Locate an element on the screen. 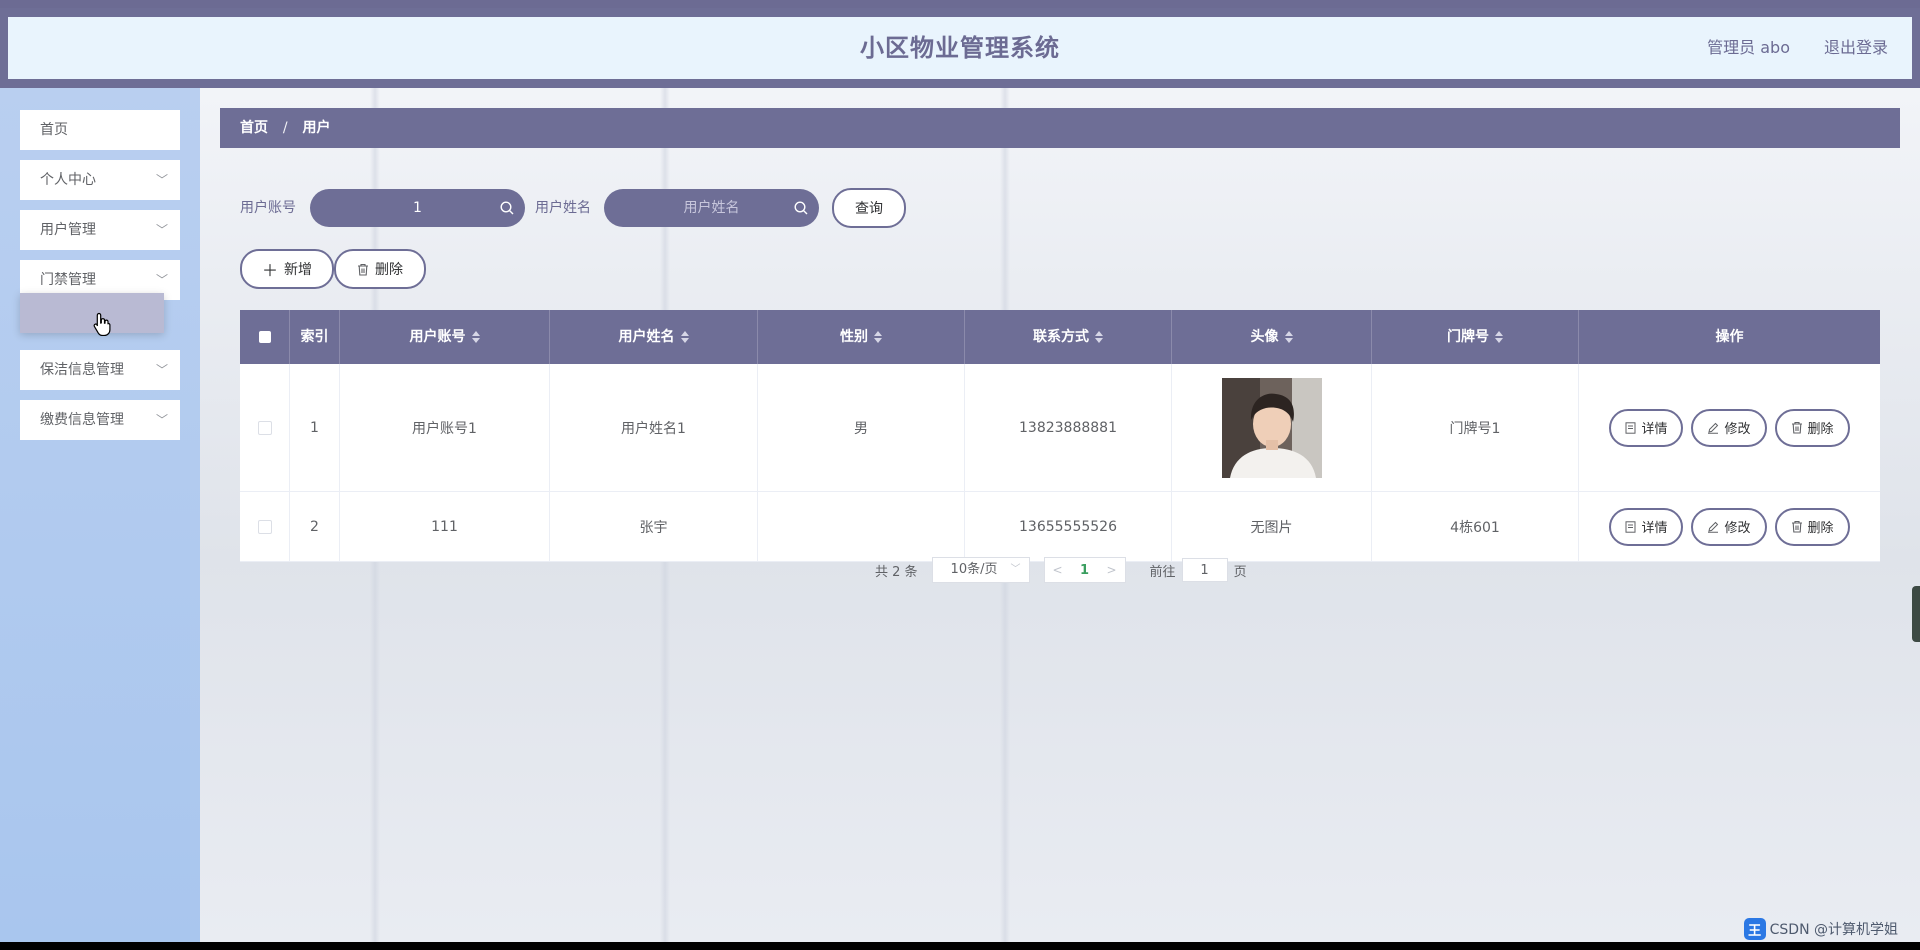  sidebar-item-cleaning-management: 保洁信息管理 ﹀ is located at coordinates (100, 370).